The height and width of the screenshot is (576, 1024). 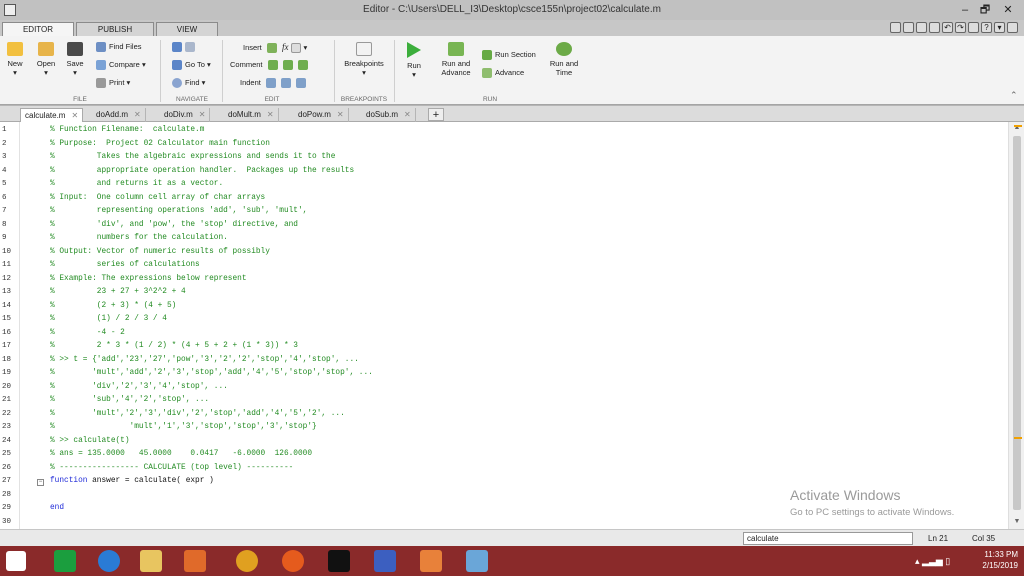 What do you see at coordinates (15, 59) in the screenshot?
I see `new-button: New ▾` at bounding box center [15, 59].